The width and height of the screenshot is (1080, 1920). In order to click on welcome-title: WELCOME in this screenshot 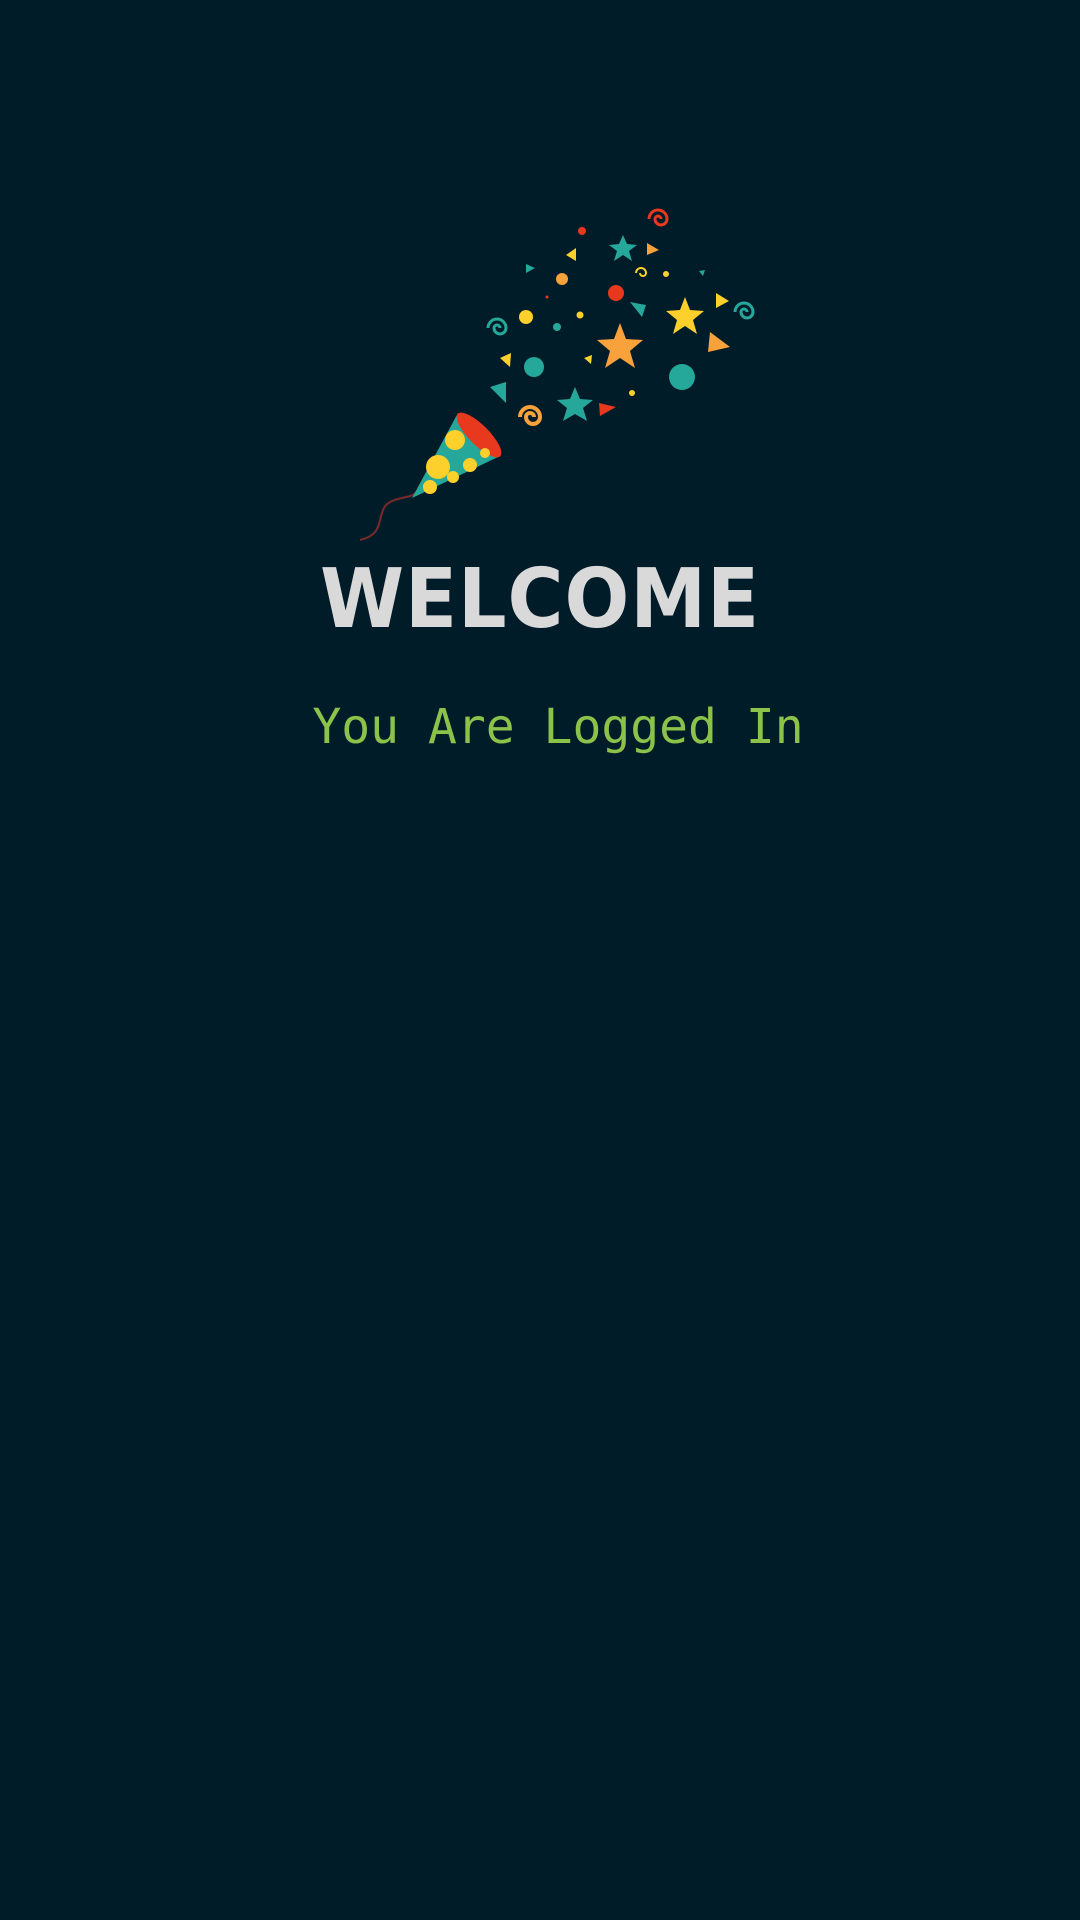, I will do `click(540, 599)`.